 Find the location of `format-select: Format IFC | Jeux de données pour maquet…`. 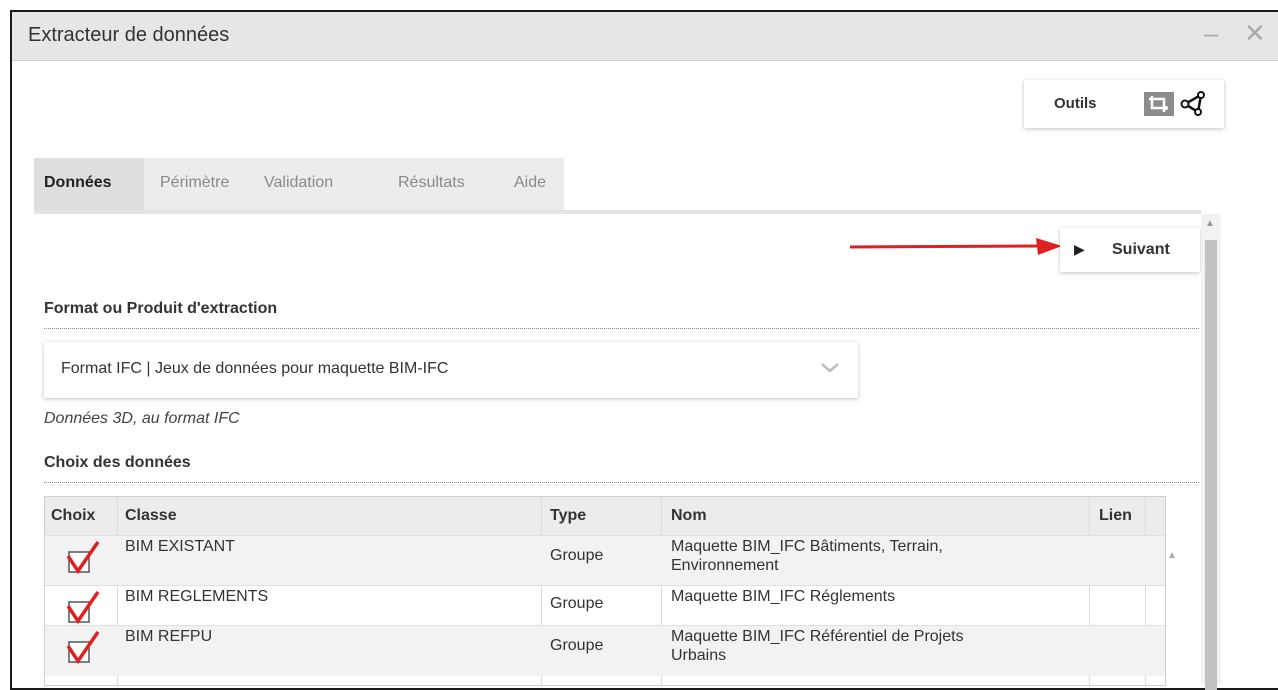

format-select: Format IFC | Jeux de données pour maquet… is located at coordinates (451, 370).